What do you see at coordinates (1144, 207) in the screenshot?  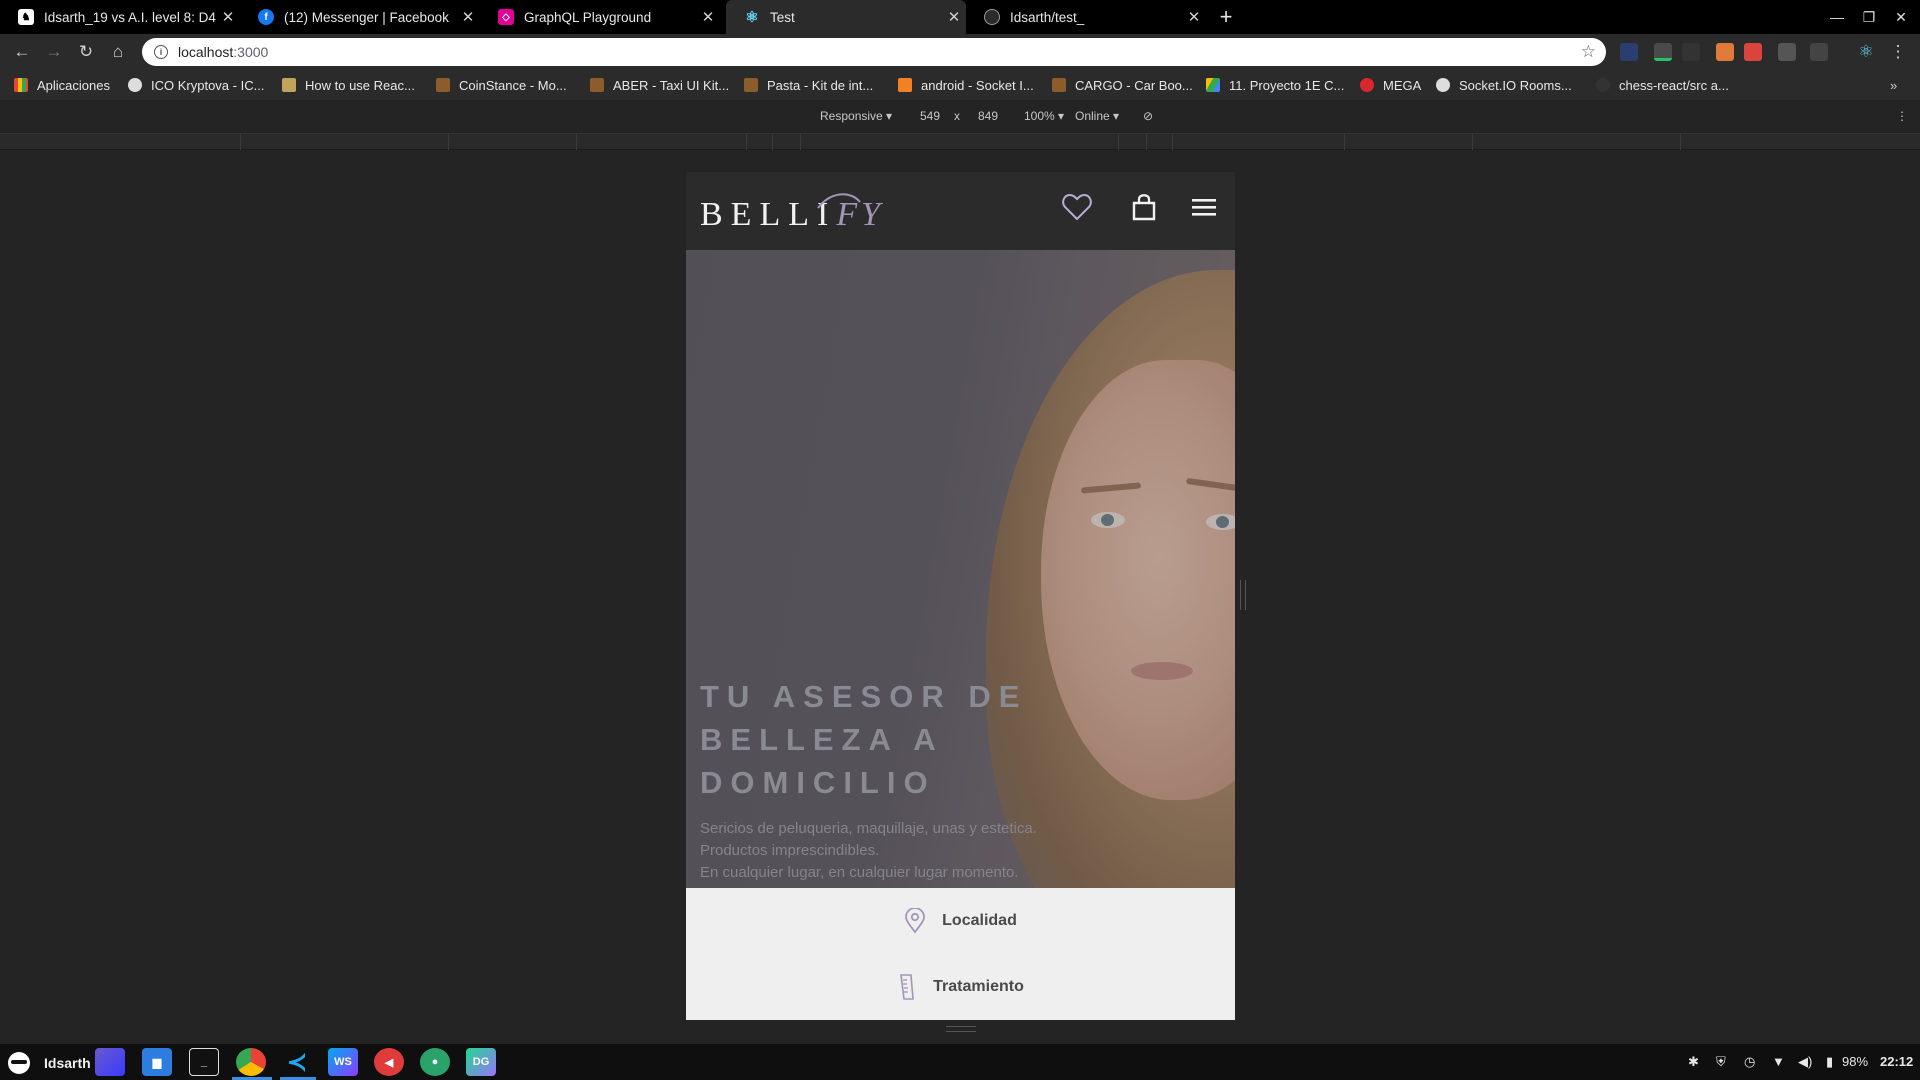 I see `shopping-bag-icon` at bounding box center [1144, 207].